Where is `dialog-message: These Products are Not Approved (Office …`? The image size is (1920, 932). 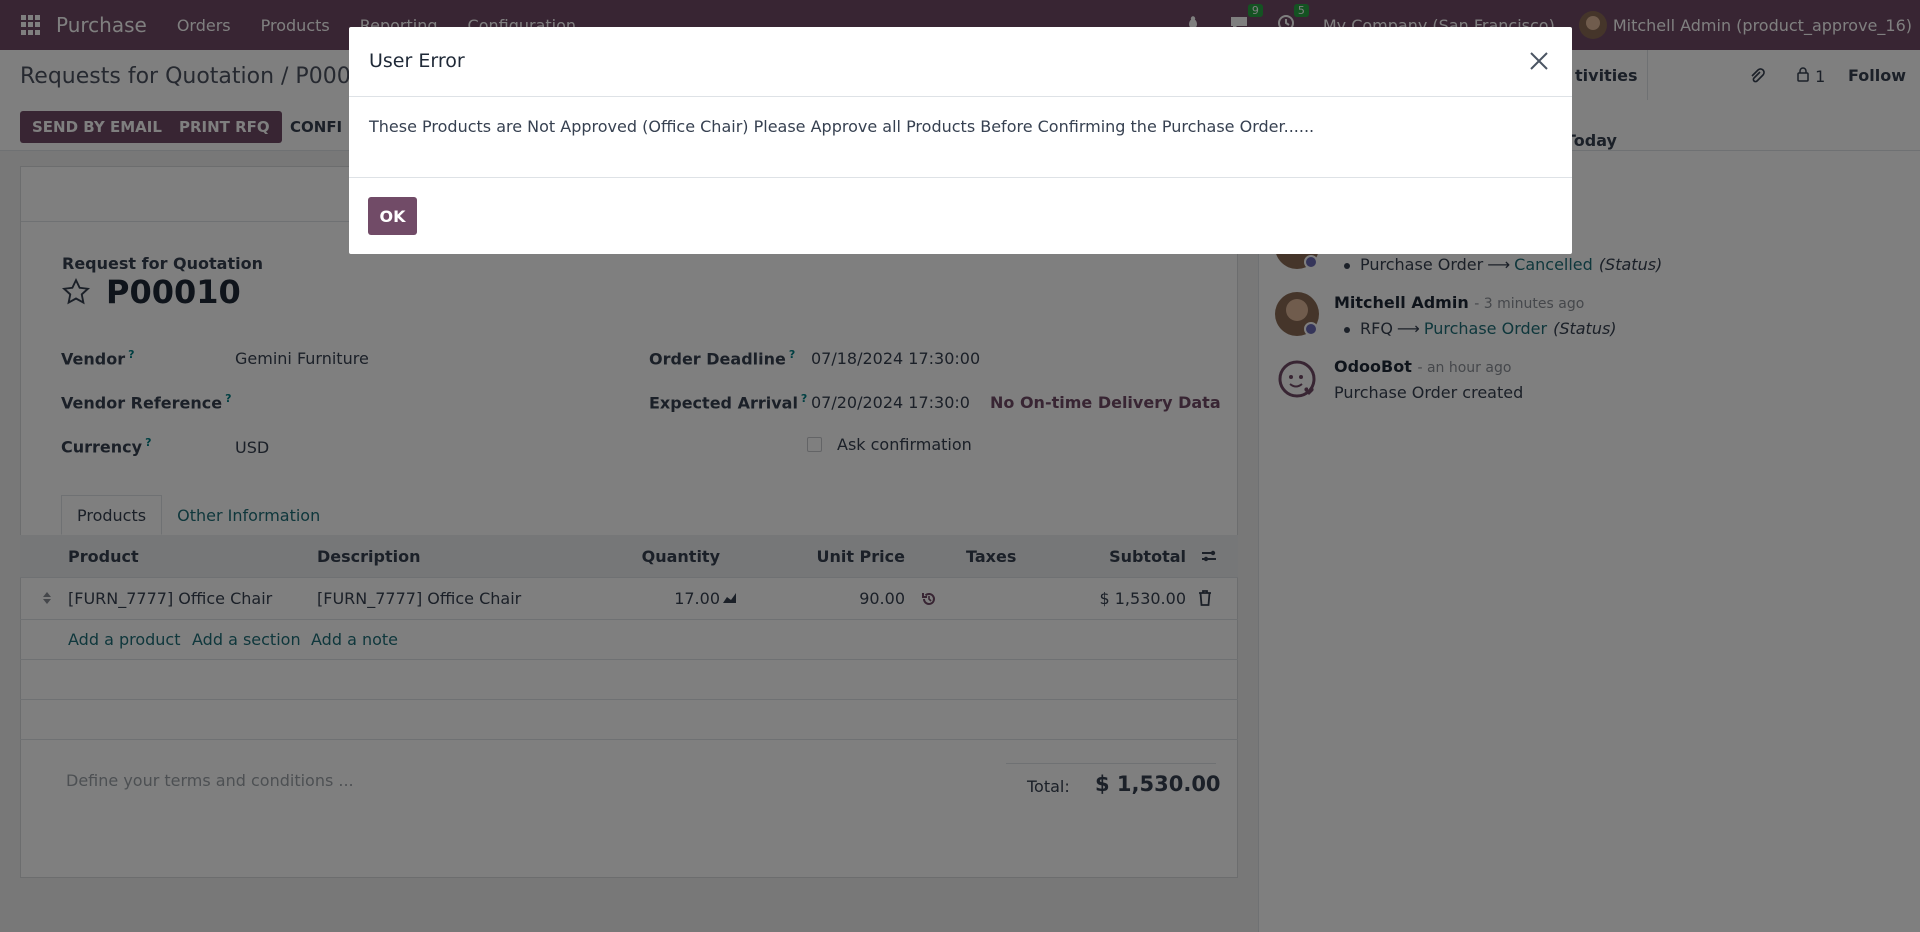 dialog-message: These Products are Not Approved (Office … is located at coordinates (842, 126).